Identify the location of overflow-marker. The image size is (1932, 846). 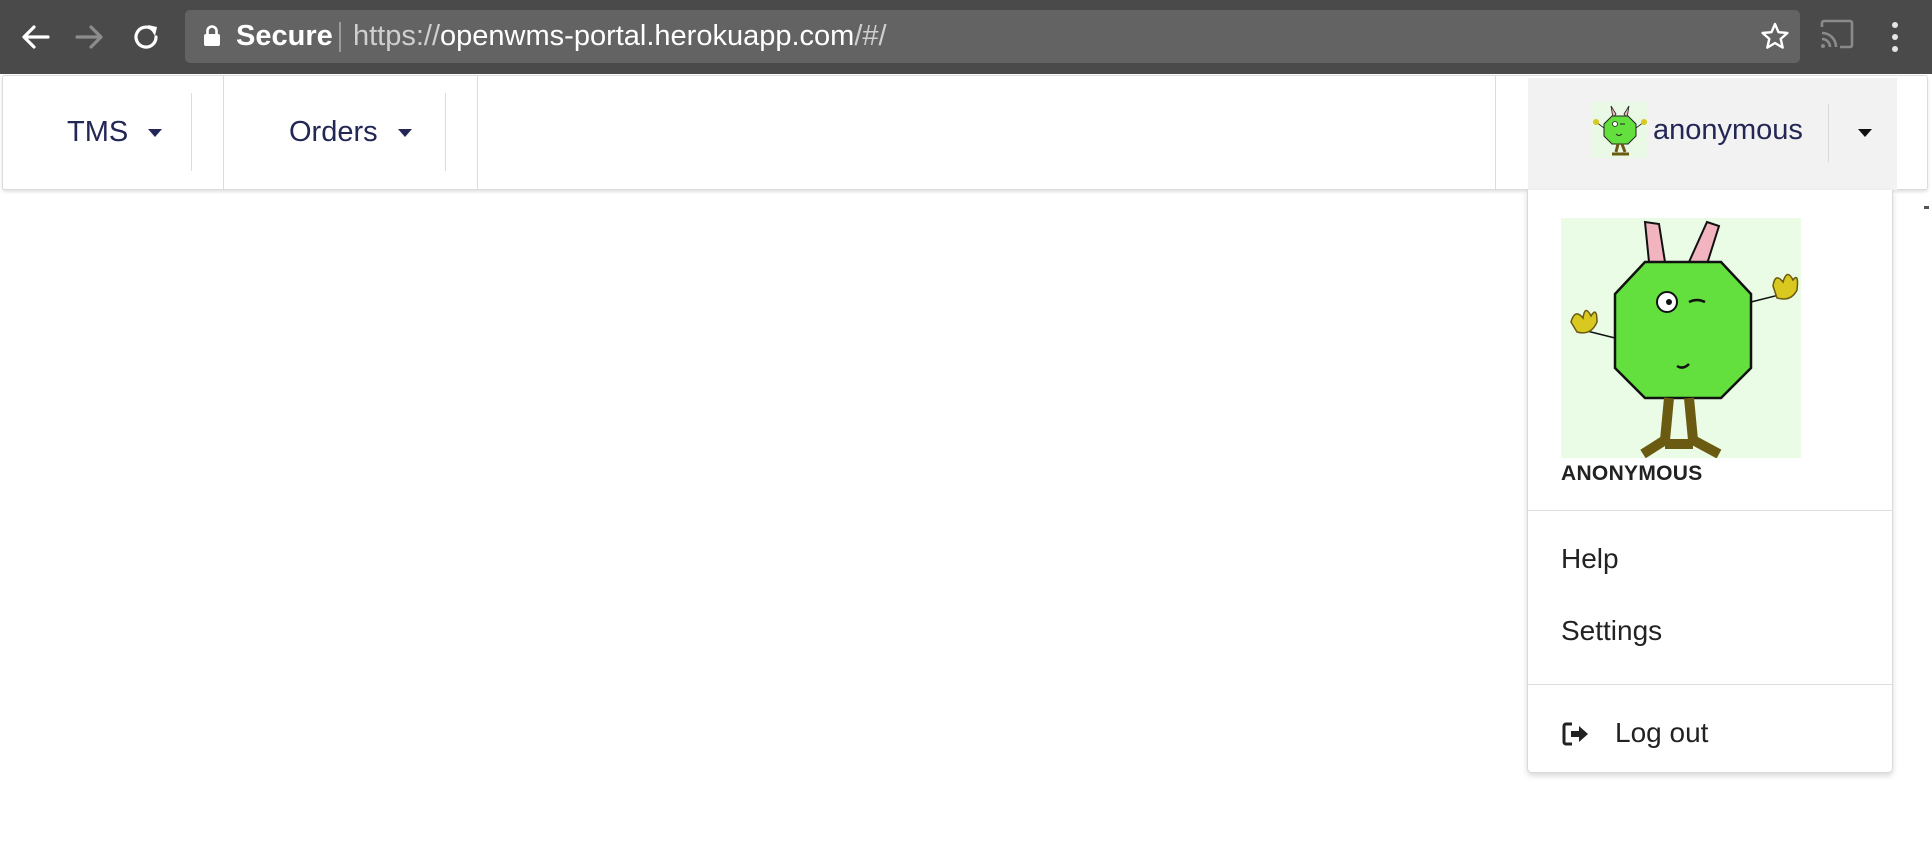
(1926, 207).